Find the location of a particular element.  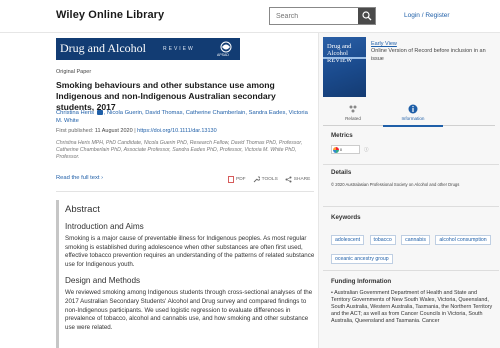

search-icon is located at coordinates (366, 16).